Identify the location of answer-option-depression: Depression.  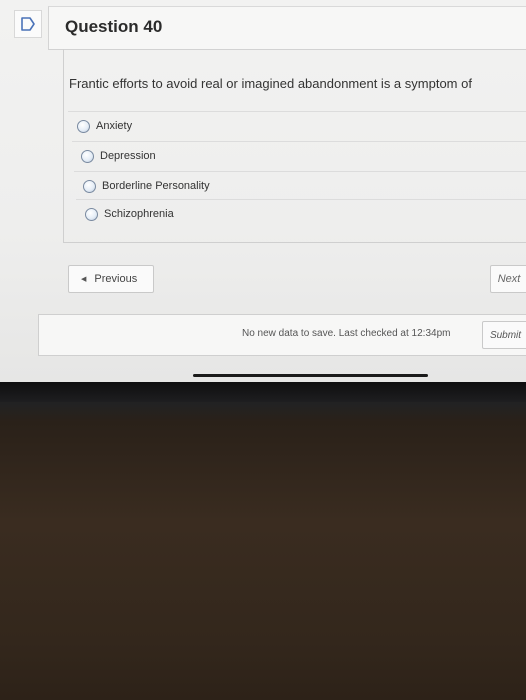
(299, 155).